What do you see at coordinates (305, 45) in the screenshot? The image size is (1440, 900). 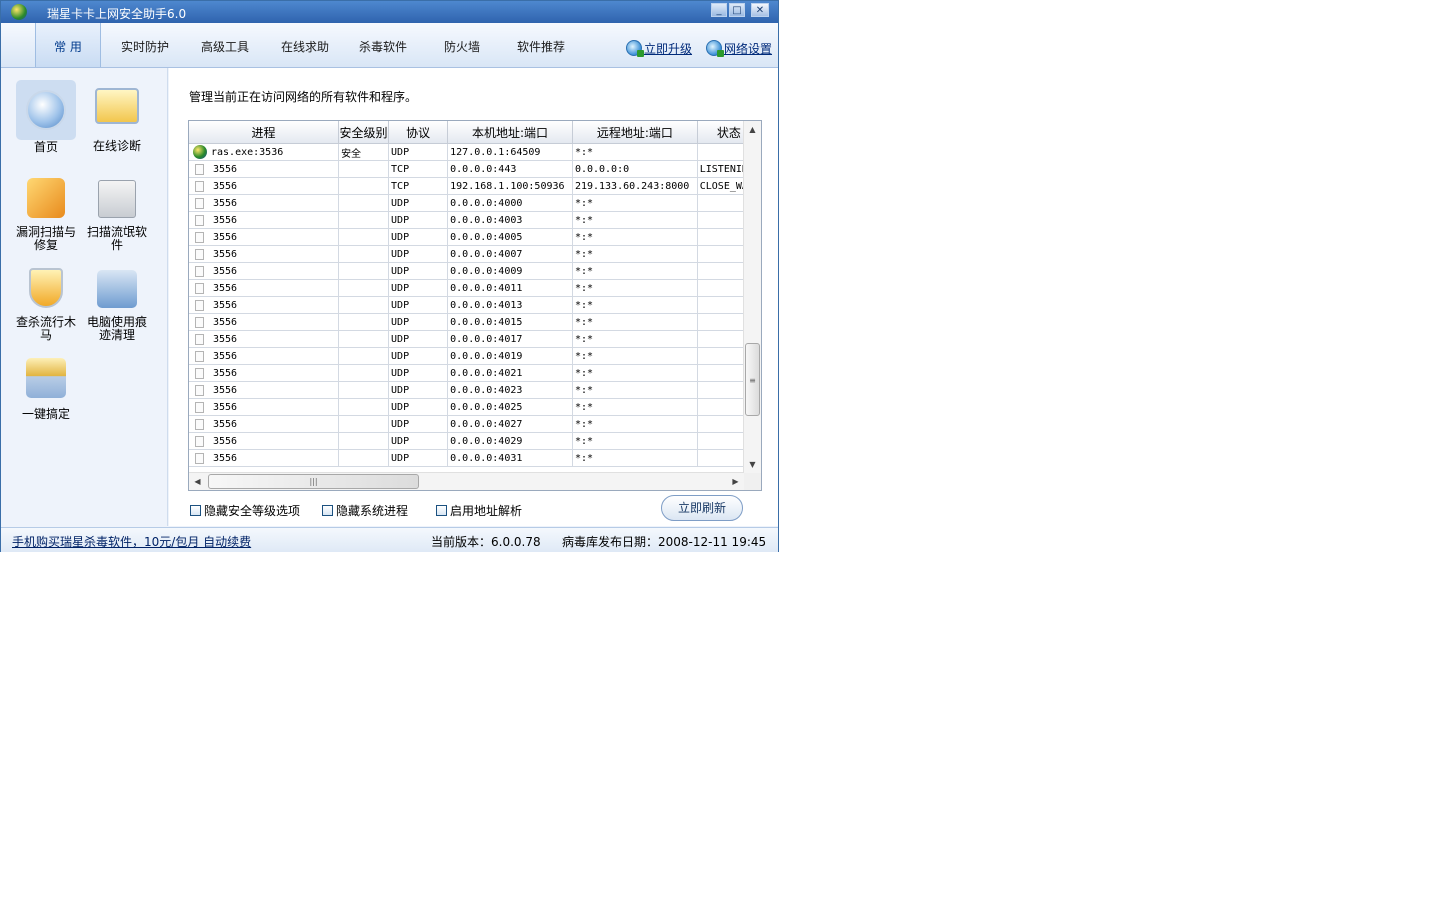 I see `tab-online-help: 在线求助` at bounding box center [305, 45].